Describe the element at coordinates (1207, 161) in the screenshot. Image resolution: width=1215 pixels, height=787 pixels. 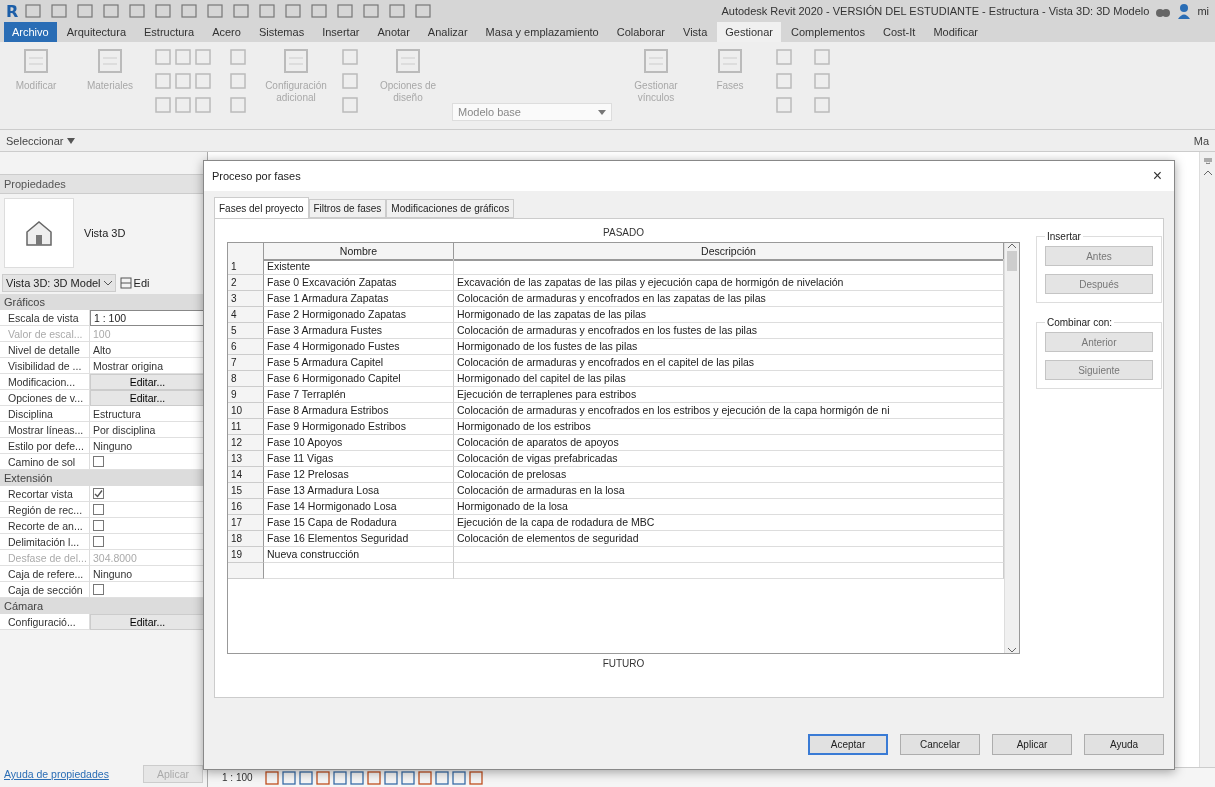
I see `menu-icon` at that location.